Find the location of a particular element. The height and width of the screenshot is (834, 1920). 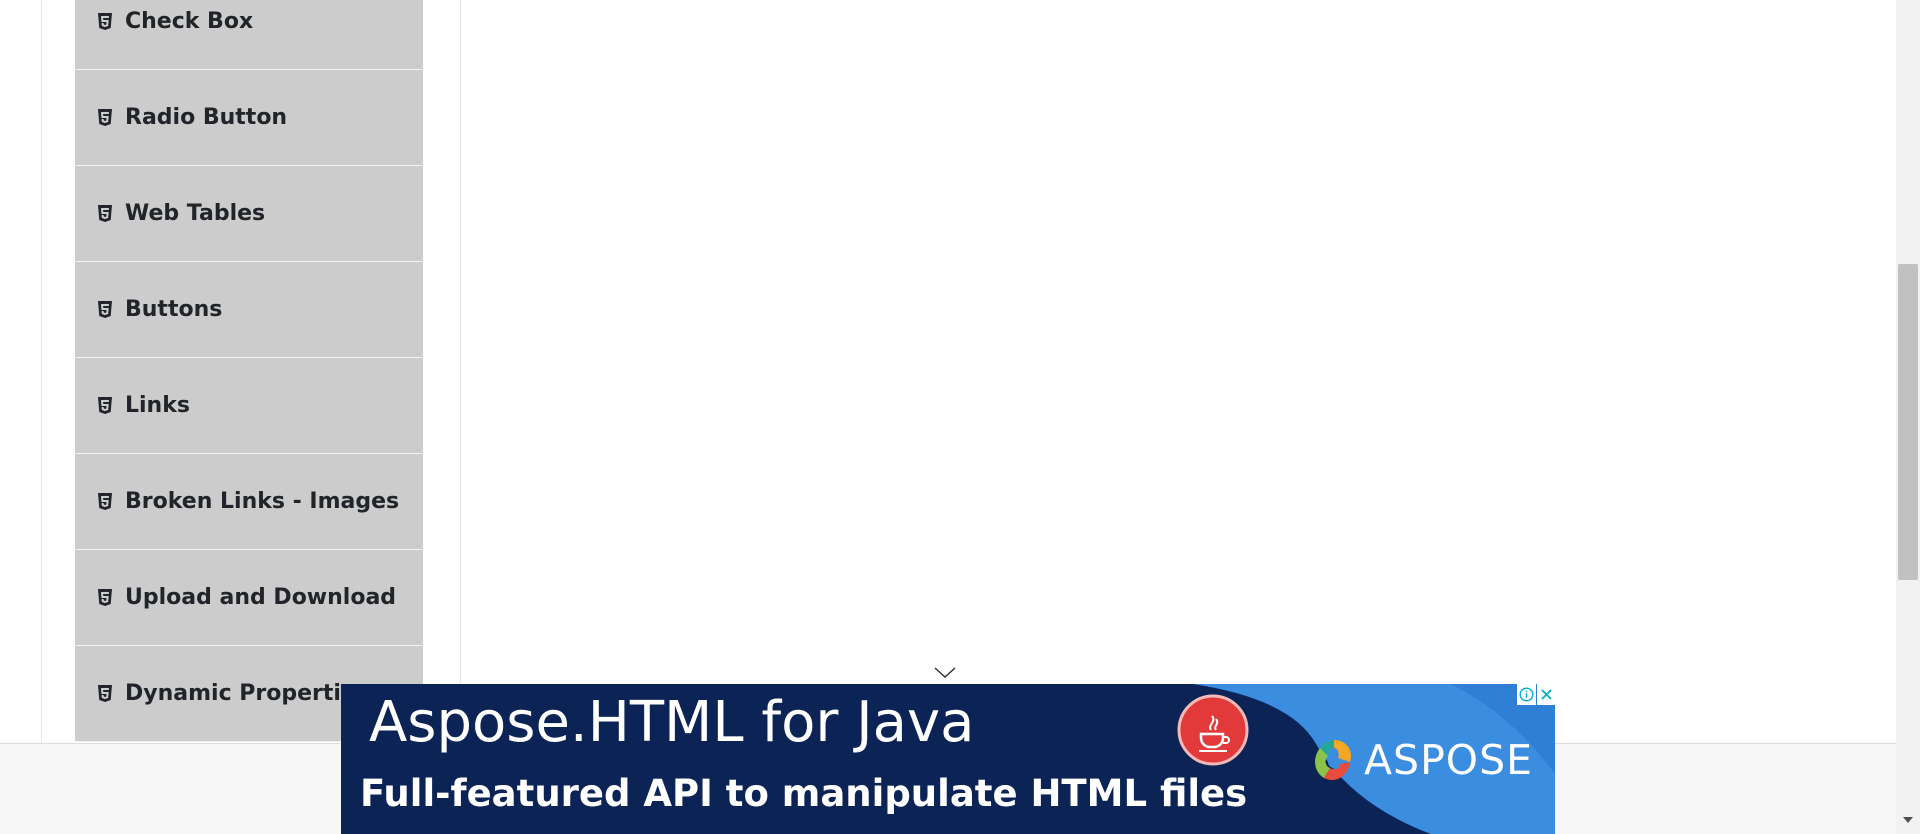

menu-item-links: Links is located at coordinates (249, 406).